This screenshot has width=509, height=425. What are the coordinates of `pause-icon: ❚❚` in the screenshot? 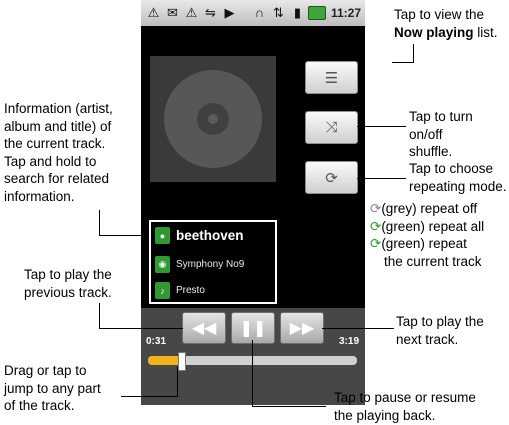 It's located at (253, 328).